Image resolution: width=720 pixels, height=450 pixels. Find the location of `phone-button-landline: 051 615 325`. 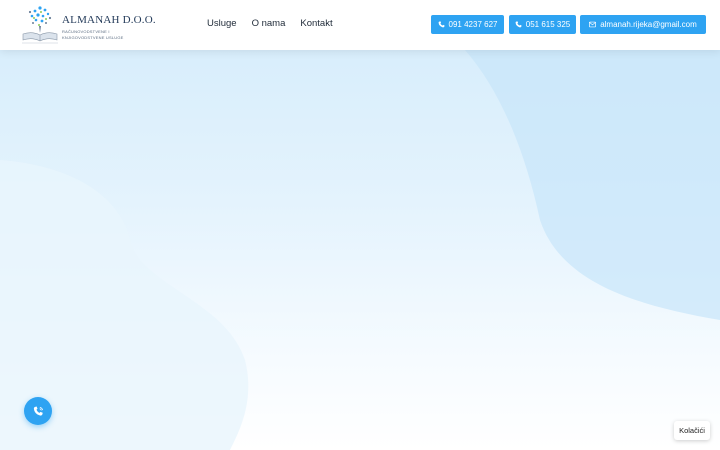

phone-button-landline: 051 615 325 is located at coordinates (542, 24).